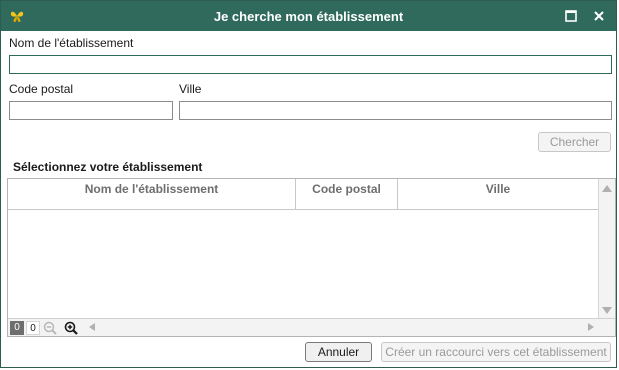 The height and width of the screenshot is (370, 619). What do you see at coordinates (108, 167) in the screenshot?
I see `results-section-title: Sélectionnez votre établissement` at bounding box center [108, 167].